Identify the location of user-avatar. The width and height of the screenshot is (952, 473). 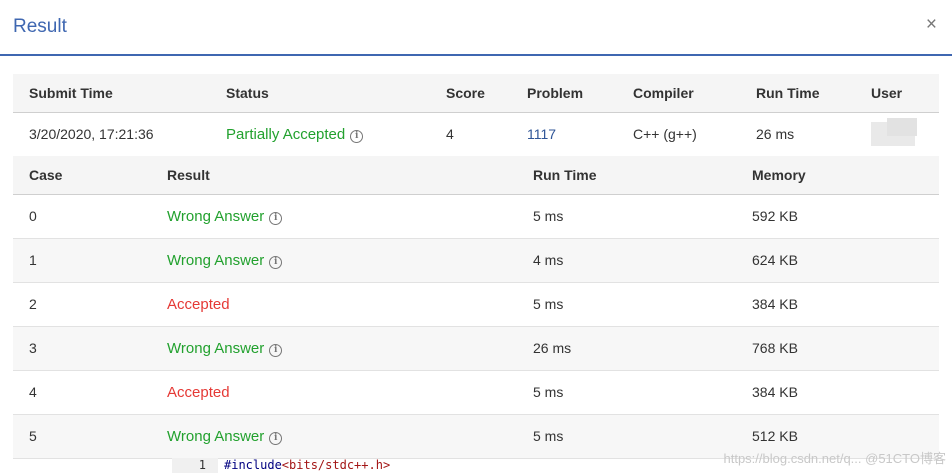
(894, 132).